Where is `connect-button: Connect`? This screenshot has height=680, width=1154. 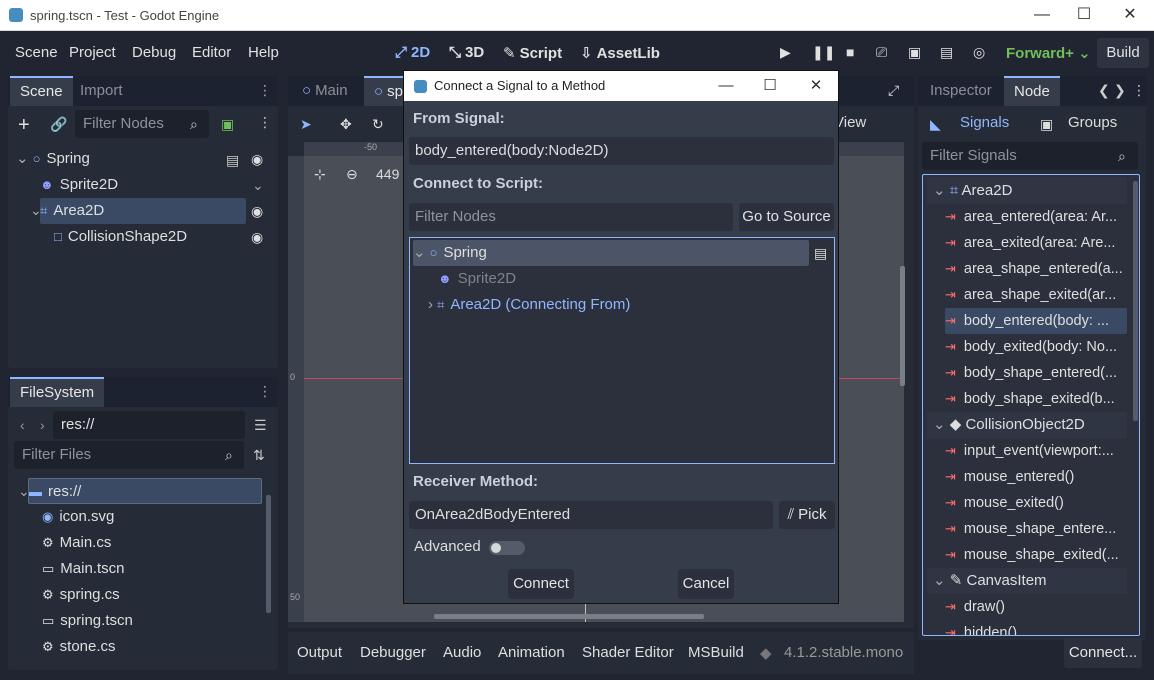 connect-button: Connect is located at coordinates (541, 584).